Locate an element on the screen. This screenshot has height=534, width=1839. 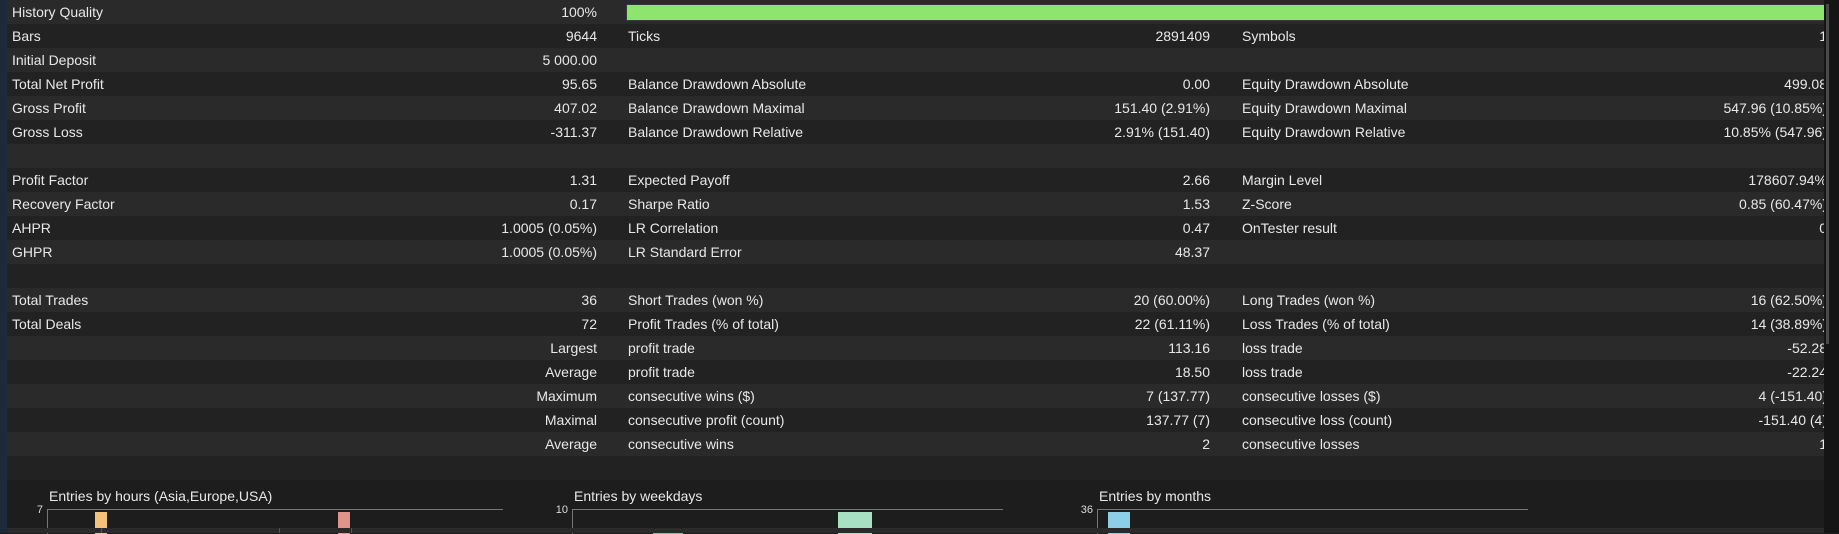
chart-y-max-label: 10 is located at coordinates (561, 510).